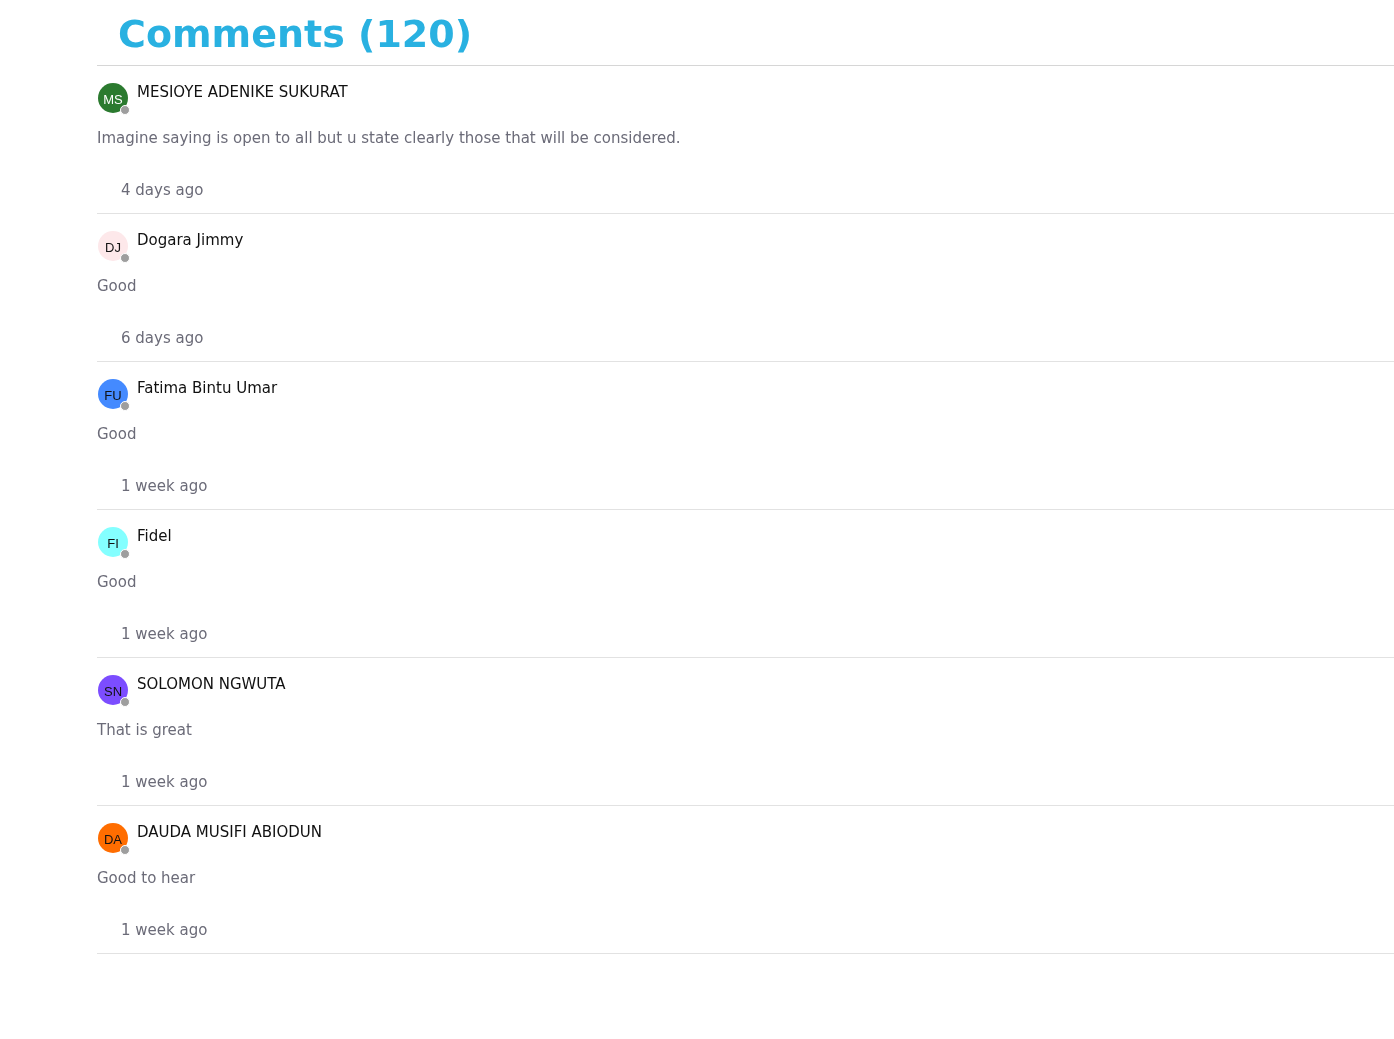  Describe the element at coordinates (207, 388) in the screenshot. I see `comment-author: Fatima Bintu Umar` at that location.